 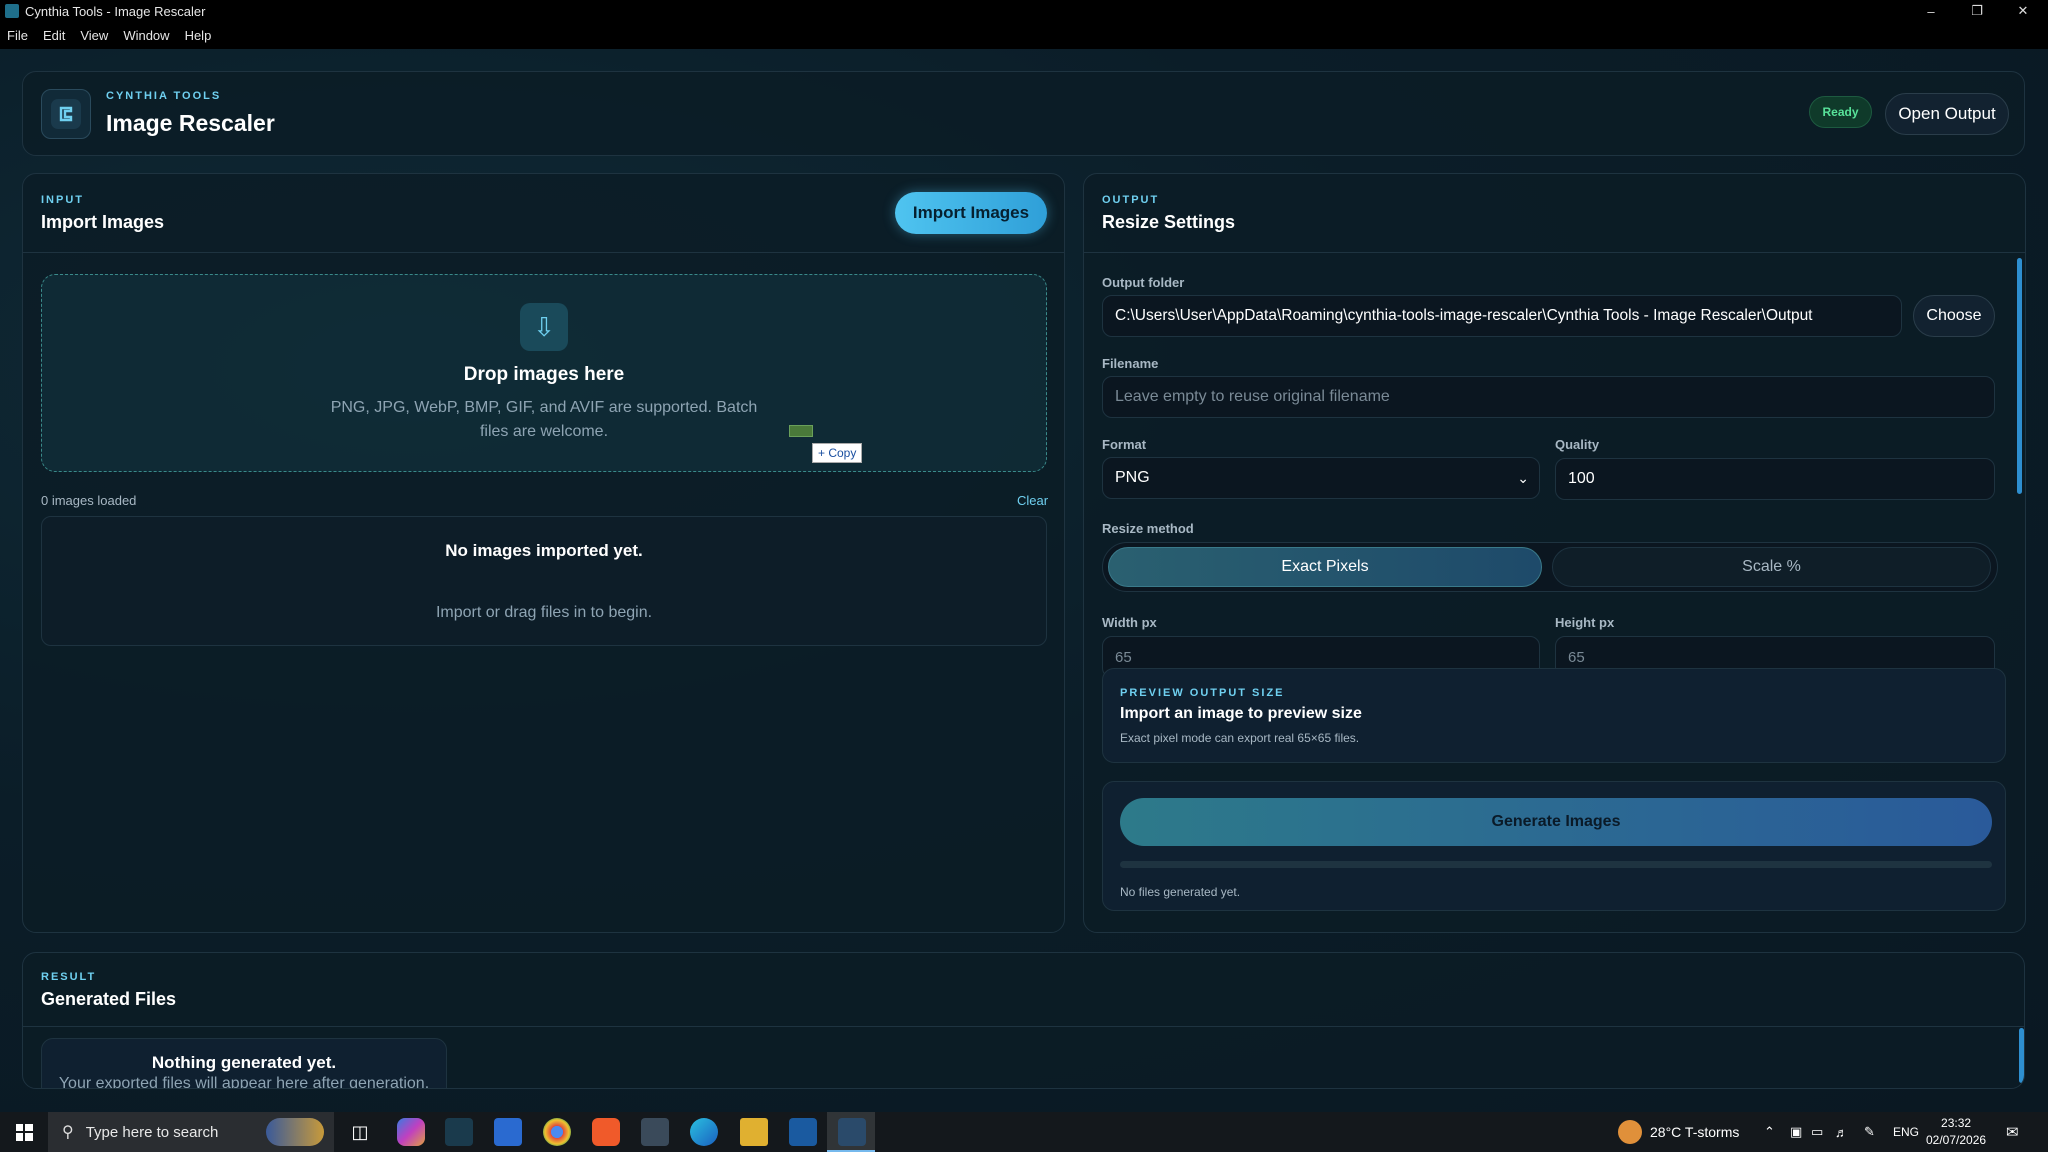 I want to click on close-icon: ✕, so click(x=2023, y=11).